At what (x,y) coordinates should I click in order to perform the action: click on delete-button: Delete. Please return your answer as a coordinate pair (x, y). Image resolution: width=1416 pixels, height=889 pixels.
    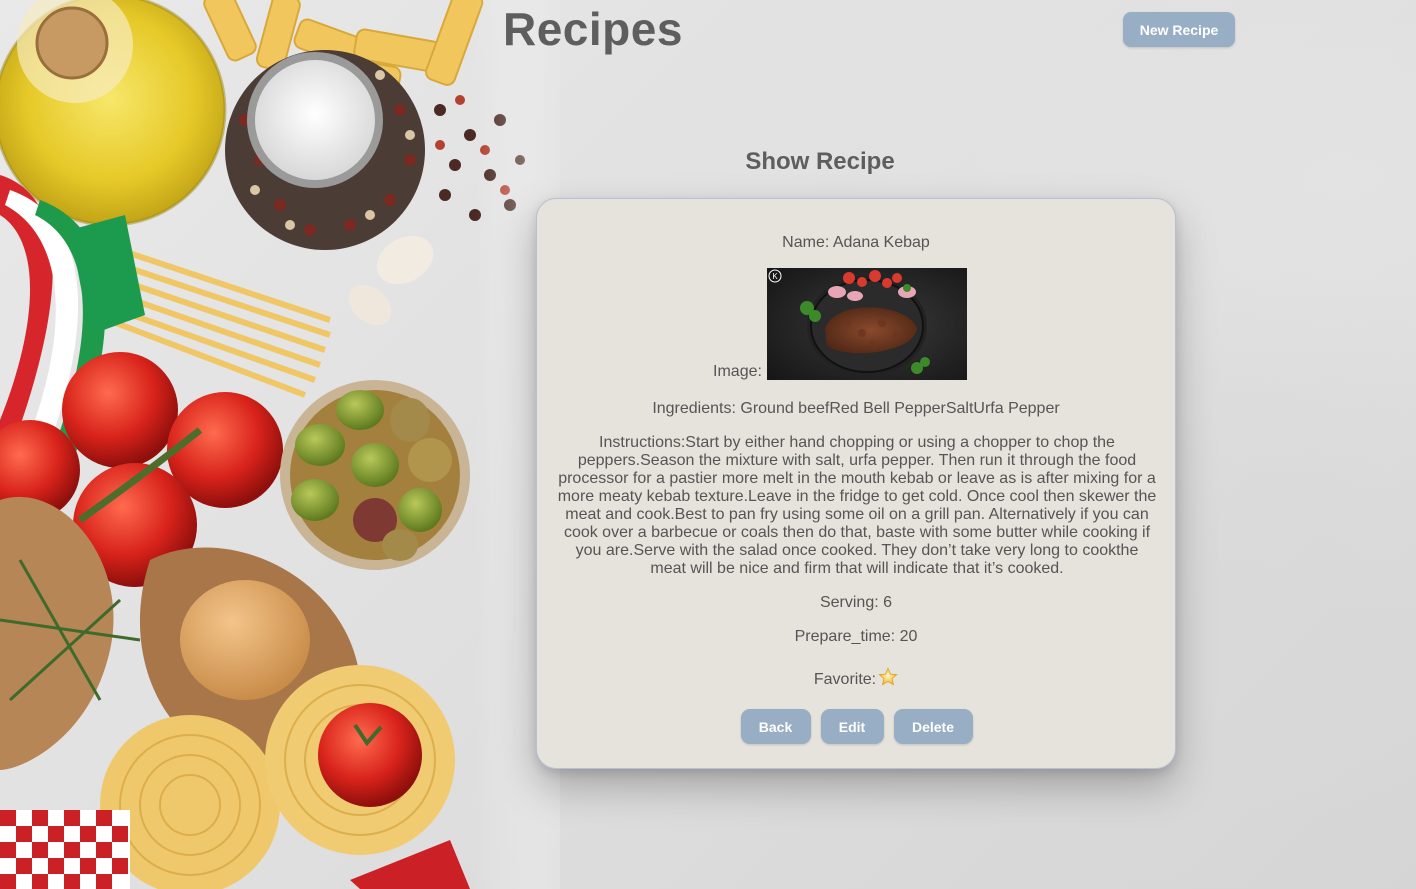
    Looking at the image, I should click on (933, 726).